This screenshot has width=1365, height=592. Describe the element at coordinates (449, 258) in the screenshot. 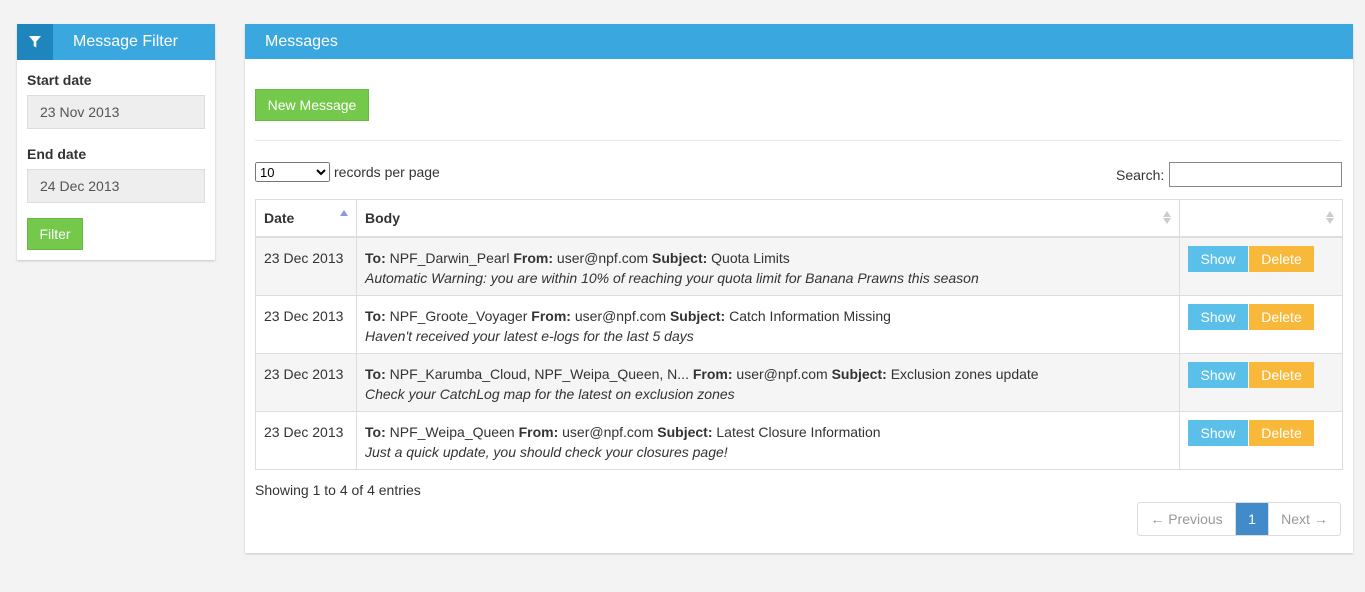

I see `to-value: NPF_Darwin_Pearl` at that location.